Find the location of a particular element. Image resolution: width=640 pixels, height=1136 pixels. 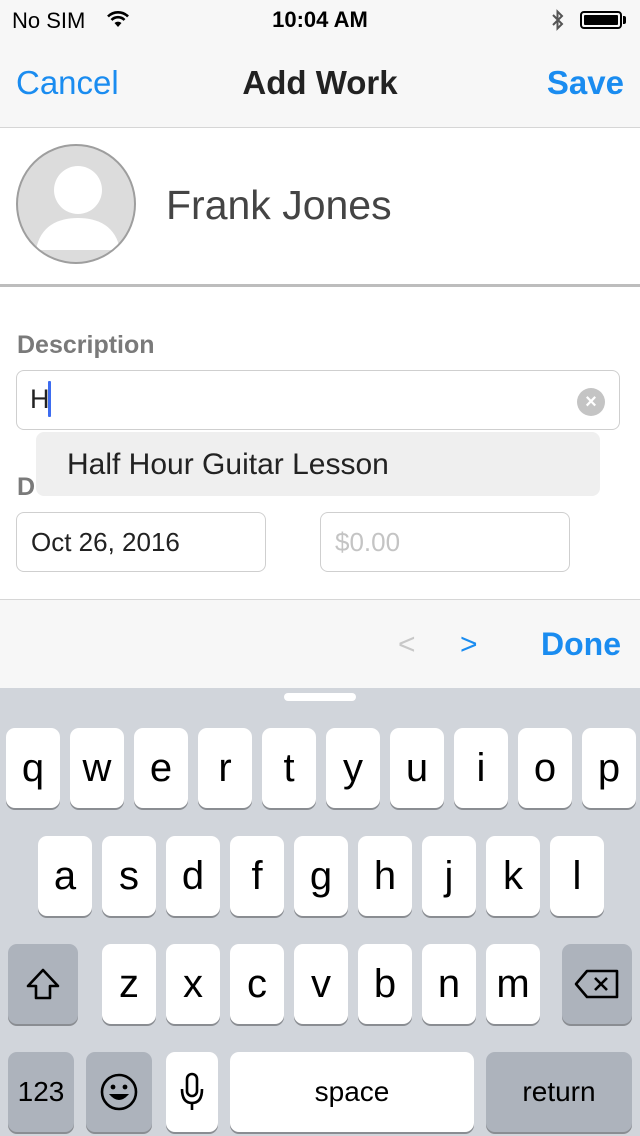

page-title: Add Work is located at coordinates (320, 82).